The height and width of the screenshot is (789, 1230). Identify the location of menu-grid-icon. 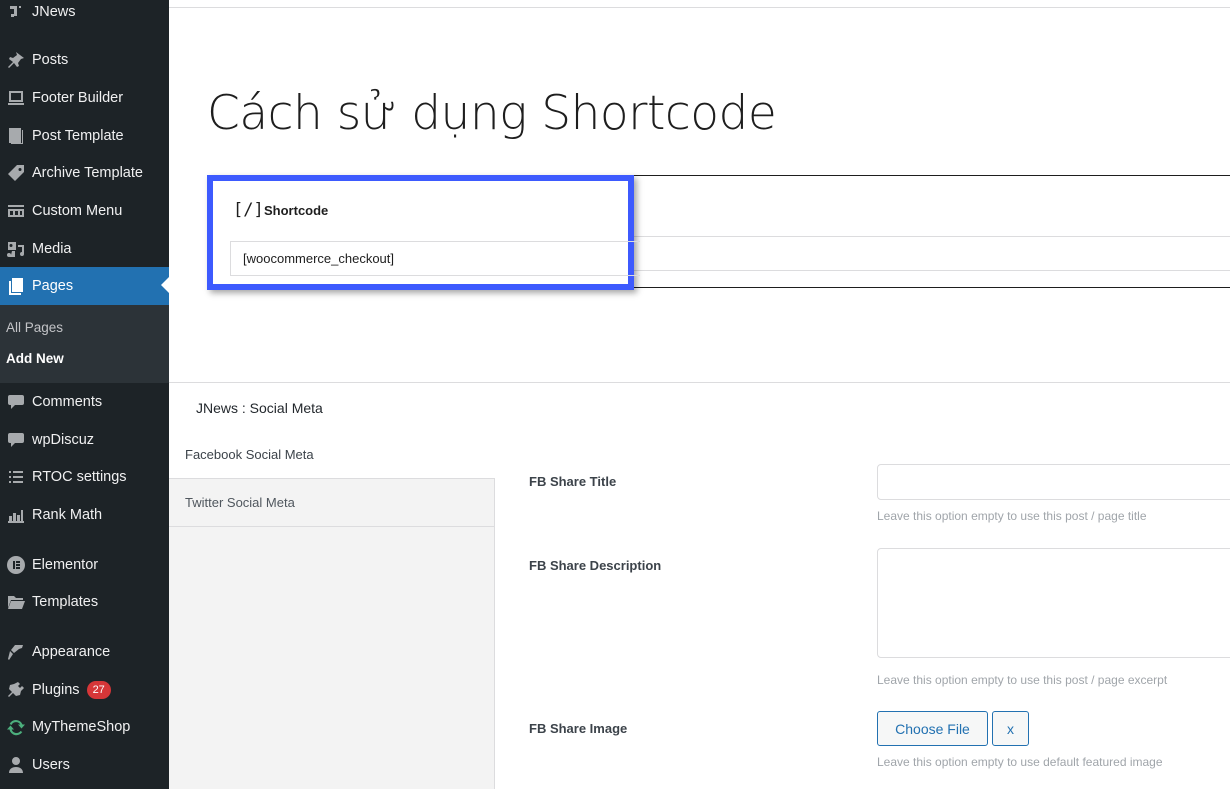
(16, 211).